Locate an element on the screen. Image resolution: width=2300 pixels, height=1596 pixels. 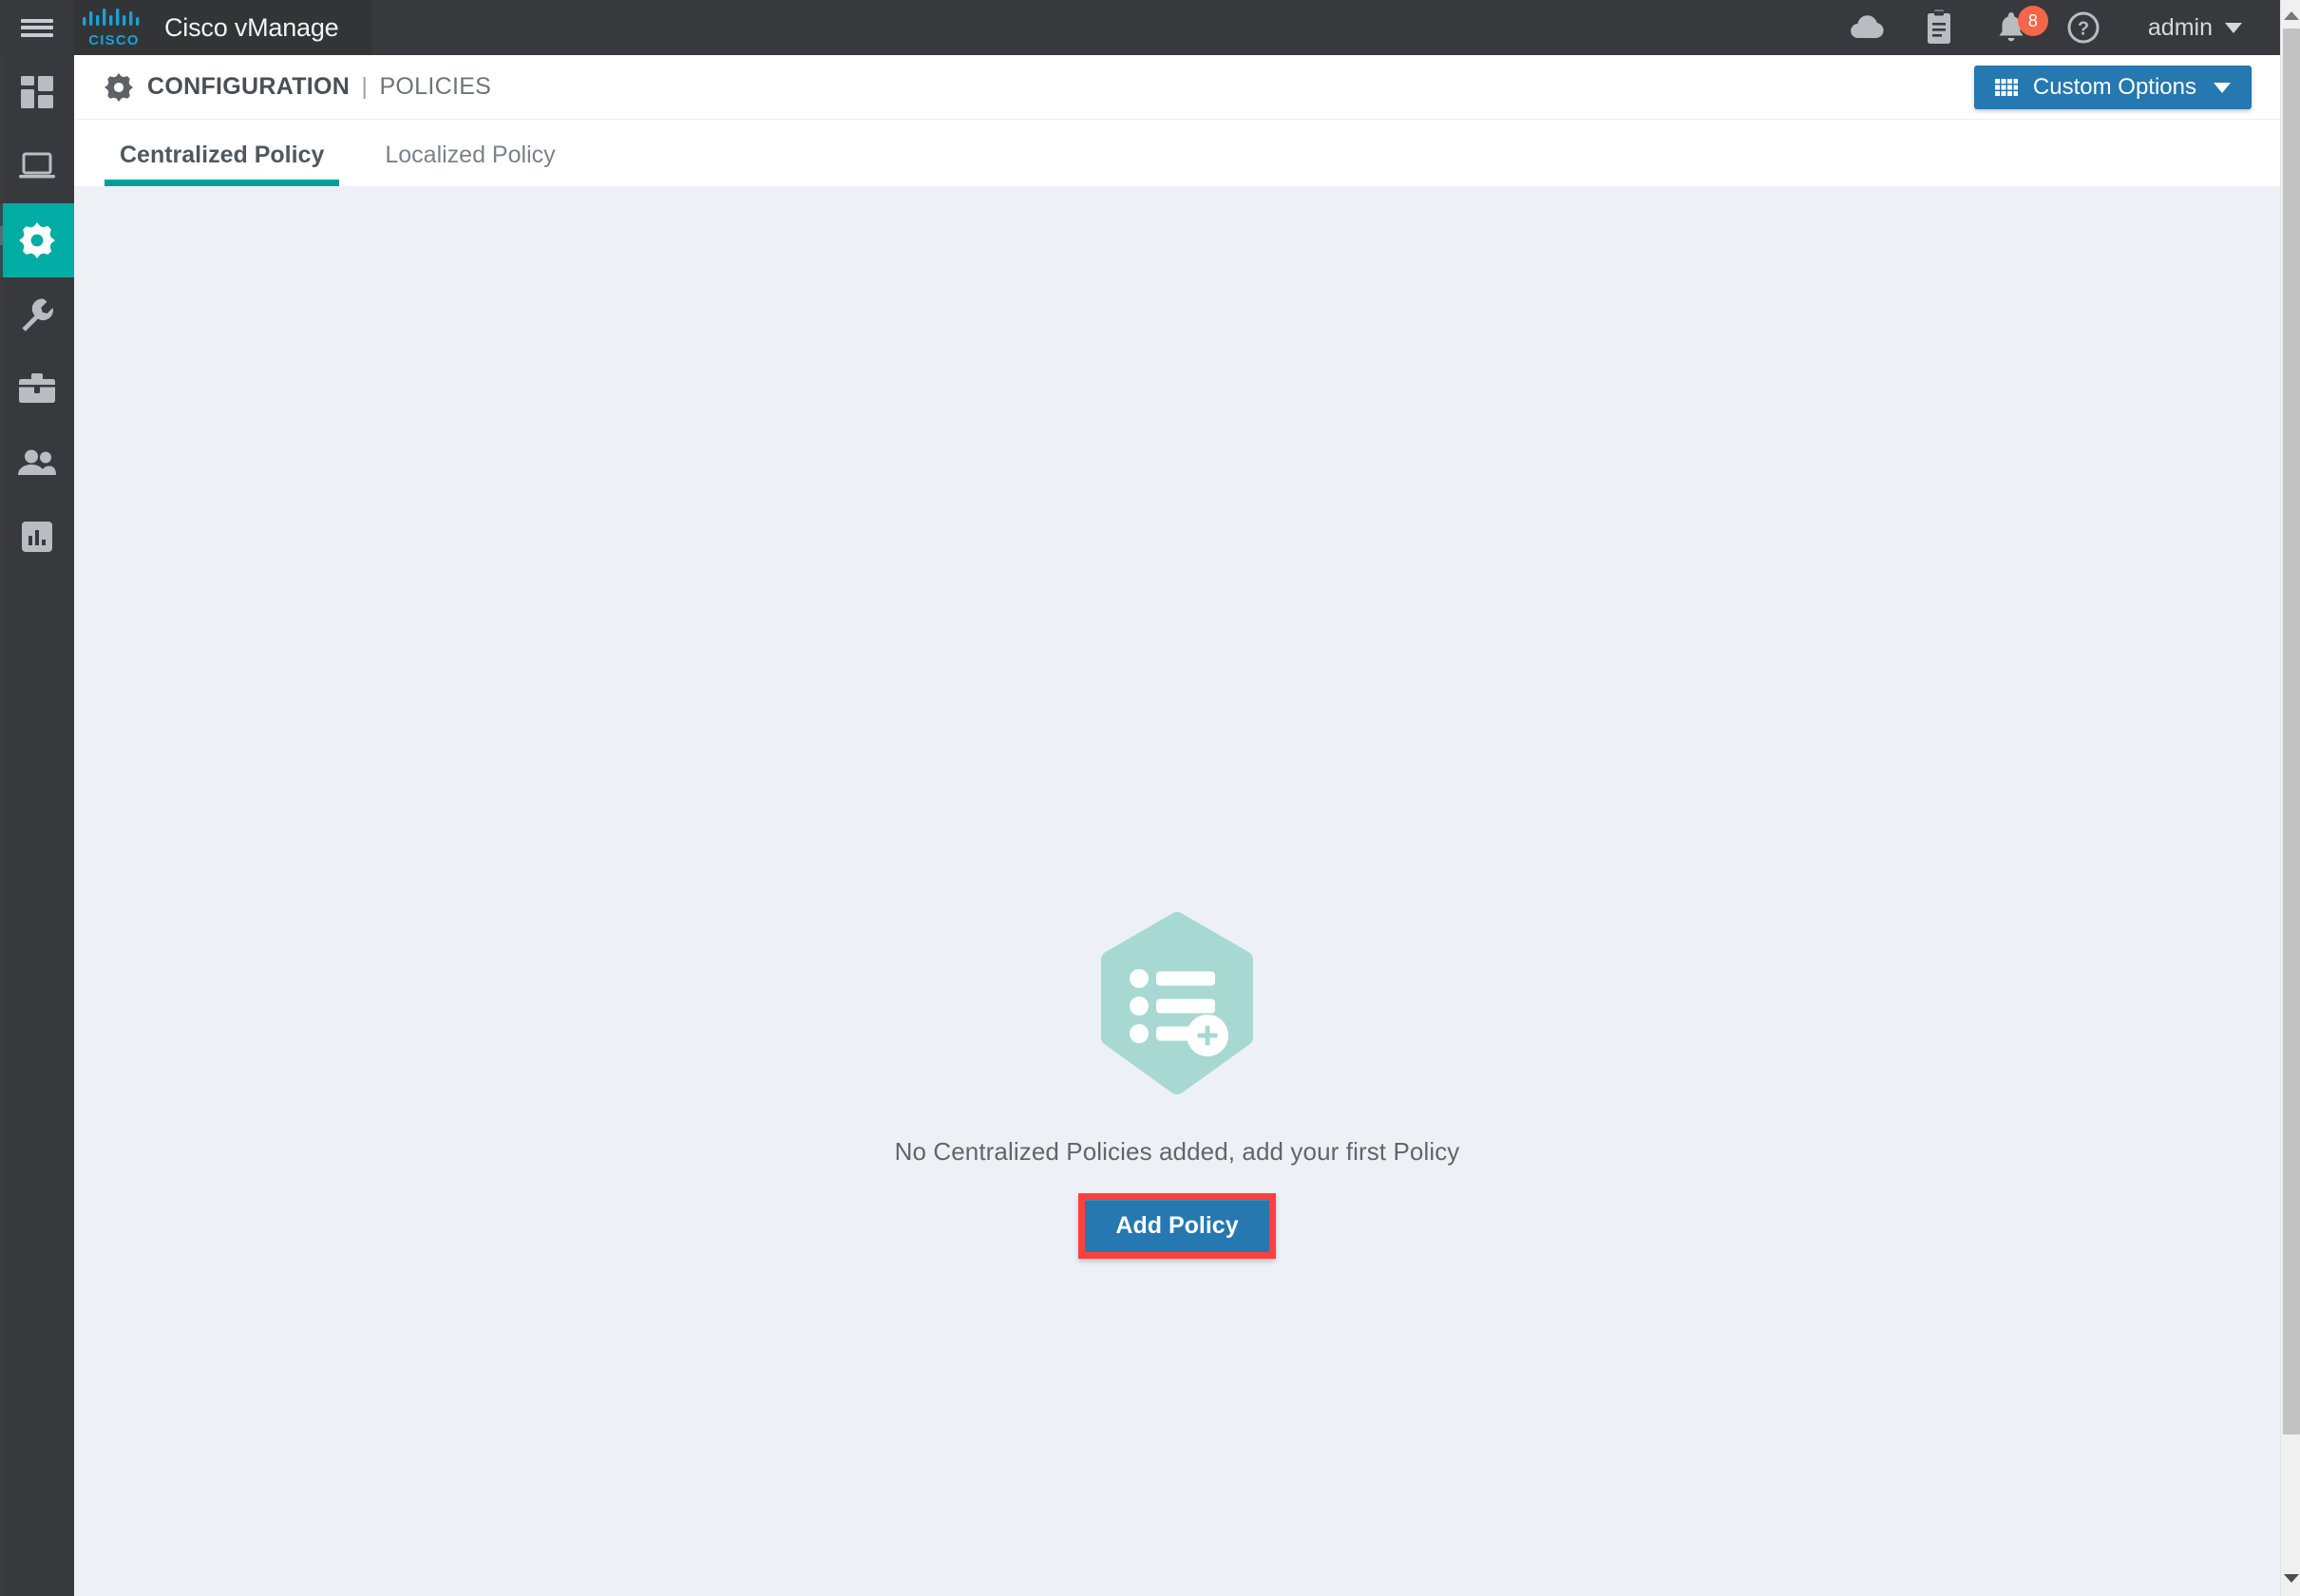
tasks-clipboard-icon is located at coordinates (1939, 27).